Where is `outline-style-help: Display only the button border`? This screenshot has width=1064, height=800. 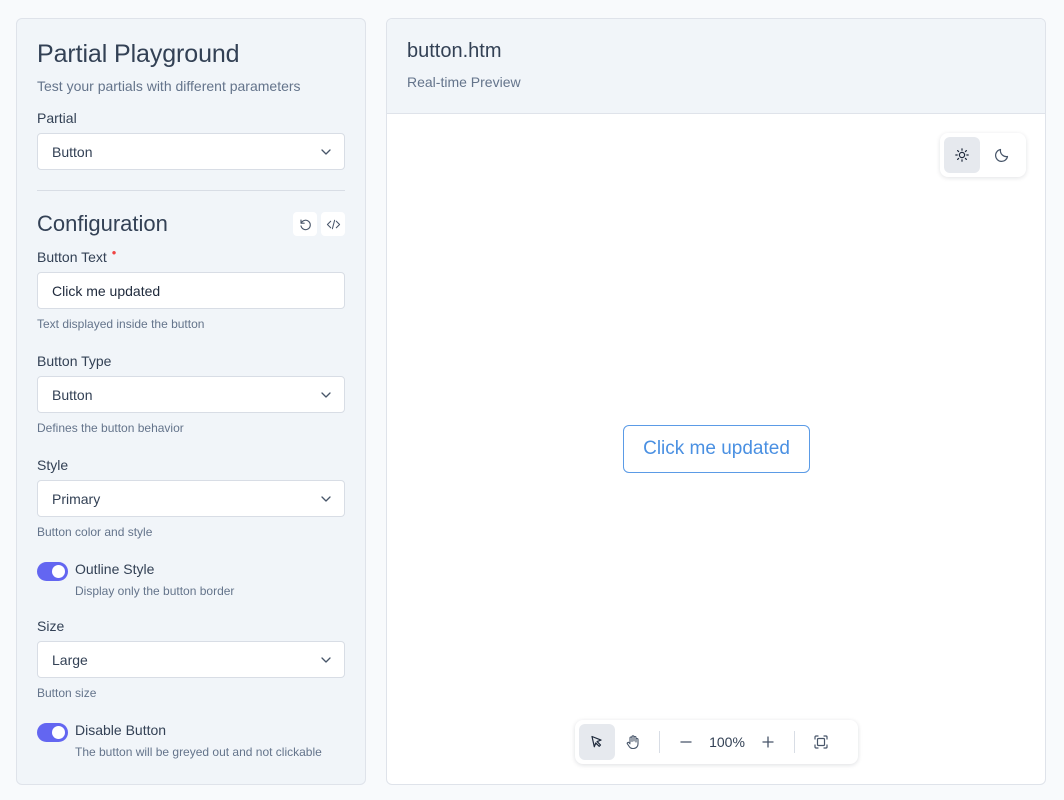 outline-style-help: Display only the button border is located at coordinates (155, 591).